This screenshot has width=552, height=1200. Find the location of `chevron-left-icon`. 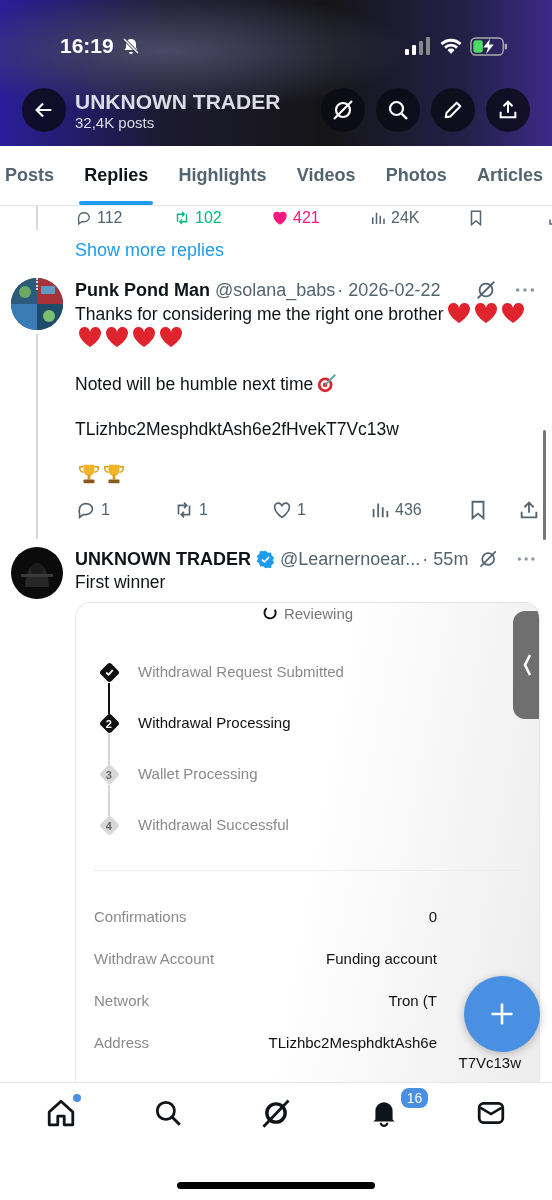

chevron-left-icon is located at coordinates (527, 665).